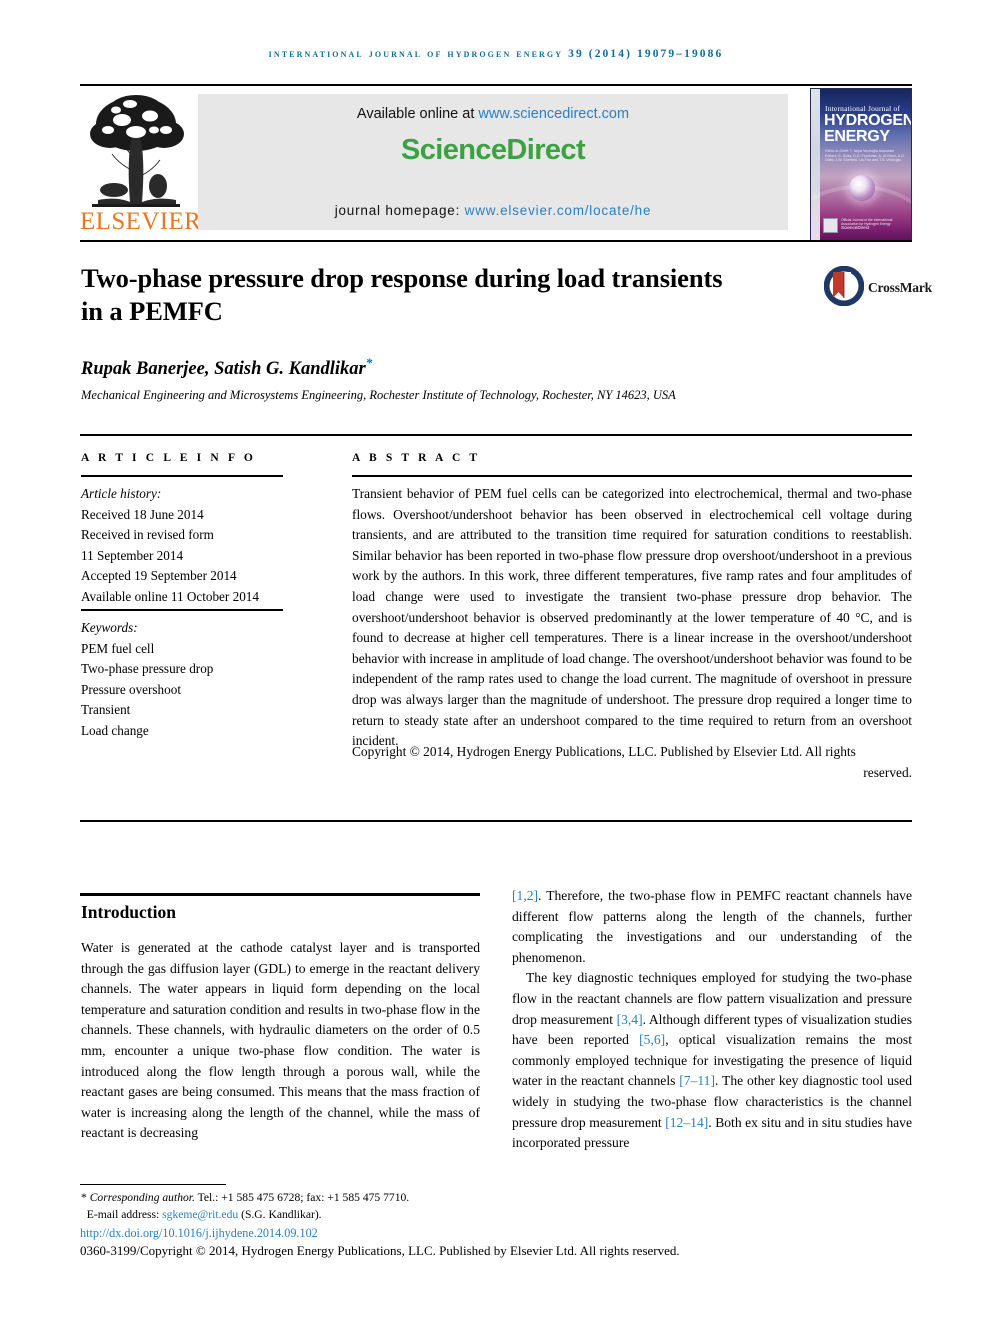  Describe the element at coordinates (632, 476) in the screenshot. I see `abstract-underline` at that location.